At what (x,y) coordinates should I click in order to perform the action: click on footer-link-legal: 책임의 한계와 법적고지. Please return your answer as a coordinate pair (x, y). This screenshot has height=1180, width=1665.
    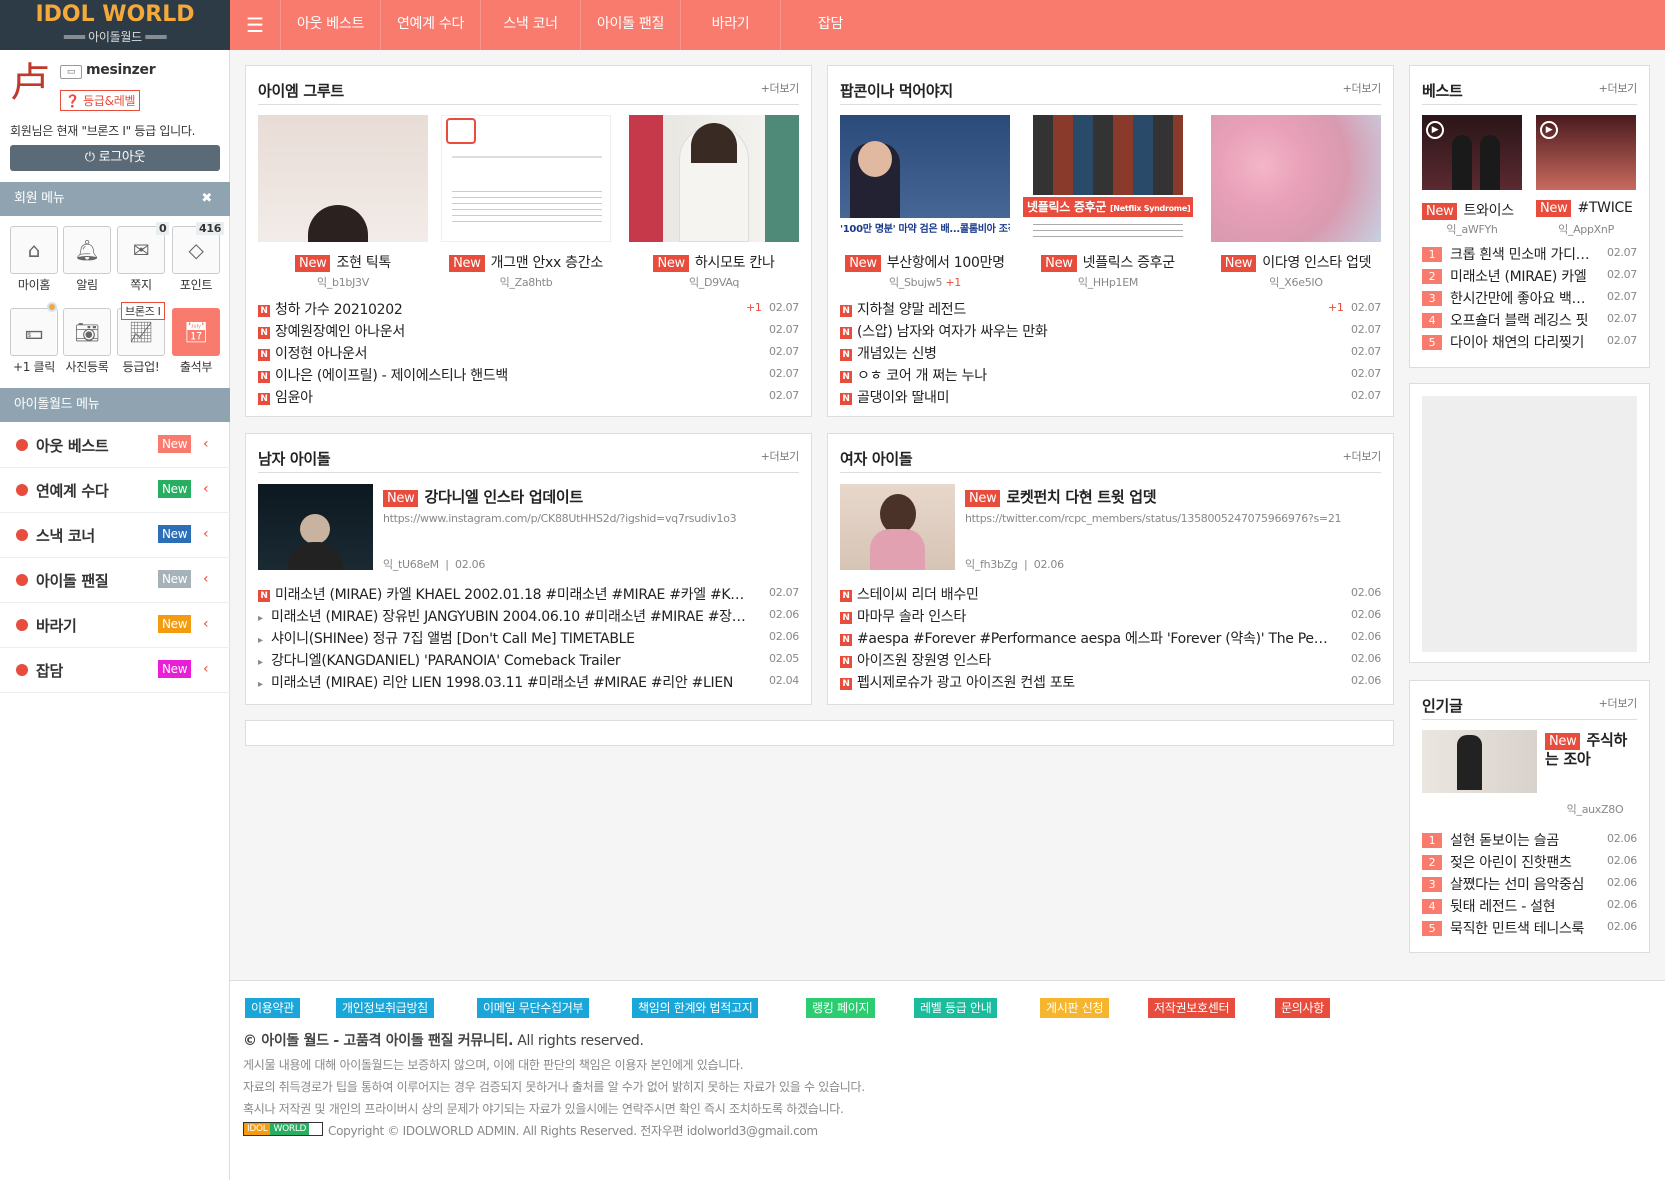
    Looking at the image, I should click on (695, 1008).